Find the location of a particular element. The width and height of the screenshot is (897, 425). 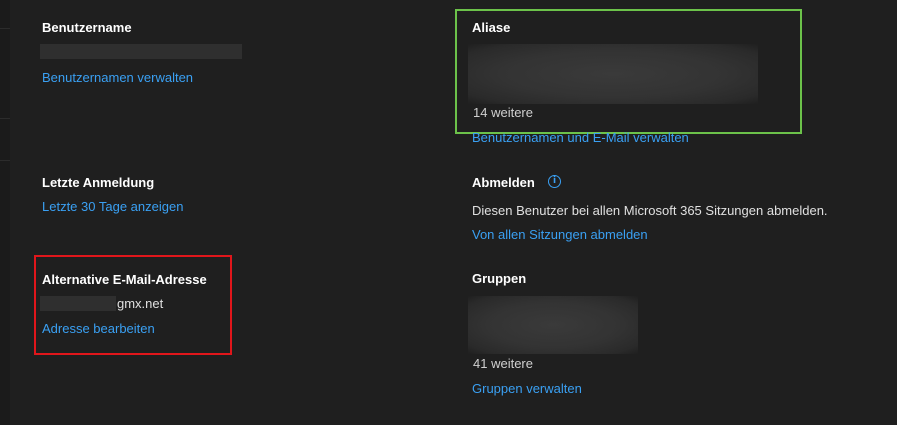

groups-more-count: 41 weitere is located at coordinates (503, 363).